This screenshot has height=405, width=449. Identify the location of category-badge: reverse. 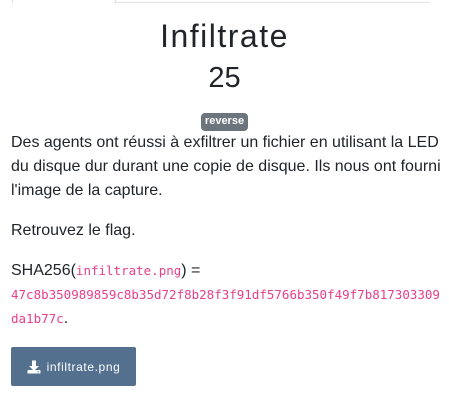
(224, 122).